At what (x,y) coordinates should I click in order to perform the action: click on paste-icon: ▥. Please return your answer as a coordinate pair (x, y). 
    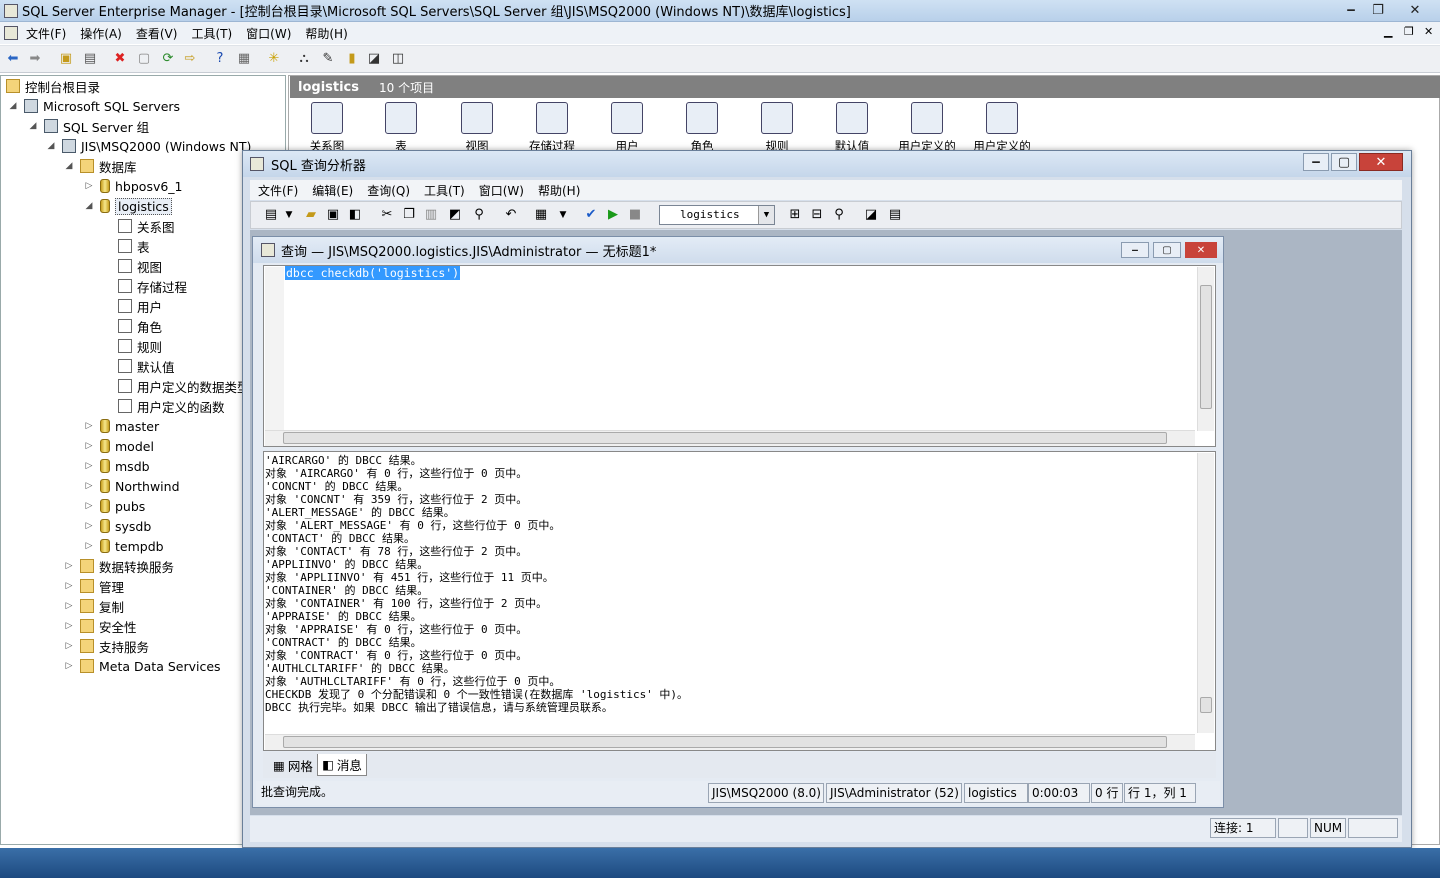
    Looking at the image, I should click on (431, 215).